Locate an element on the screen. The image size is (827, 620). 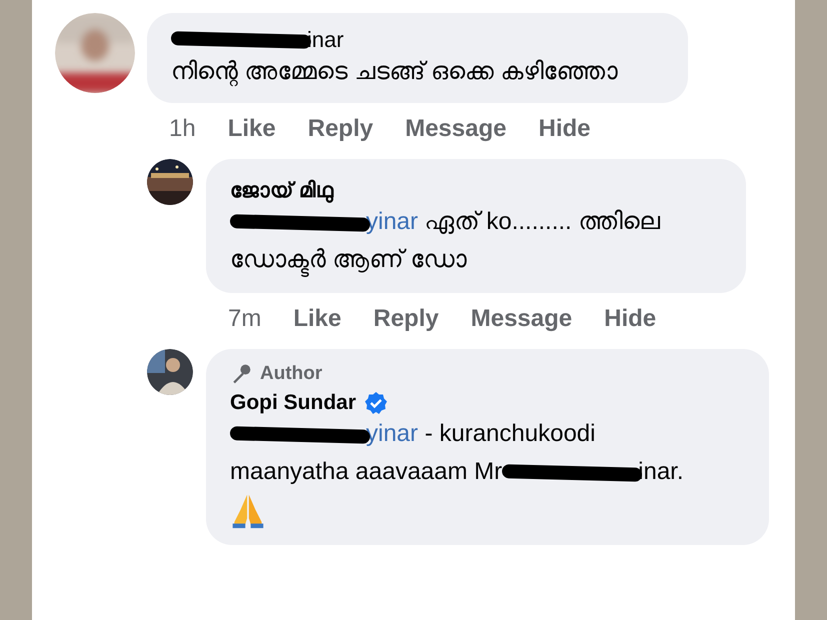
author-name: ജോയ് മിഥു is located at coordinates (281, 191).